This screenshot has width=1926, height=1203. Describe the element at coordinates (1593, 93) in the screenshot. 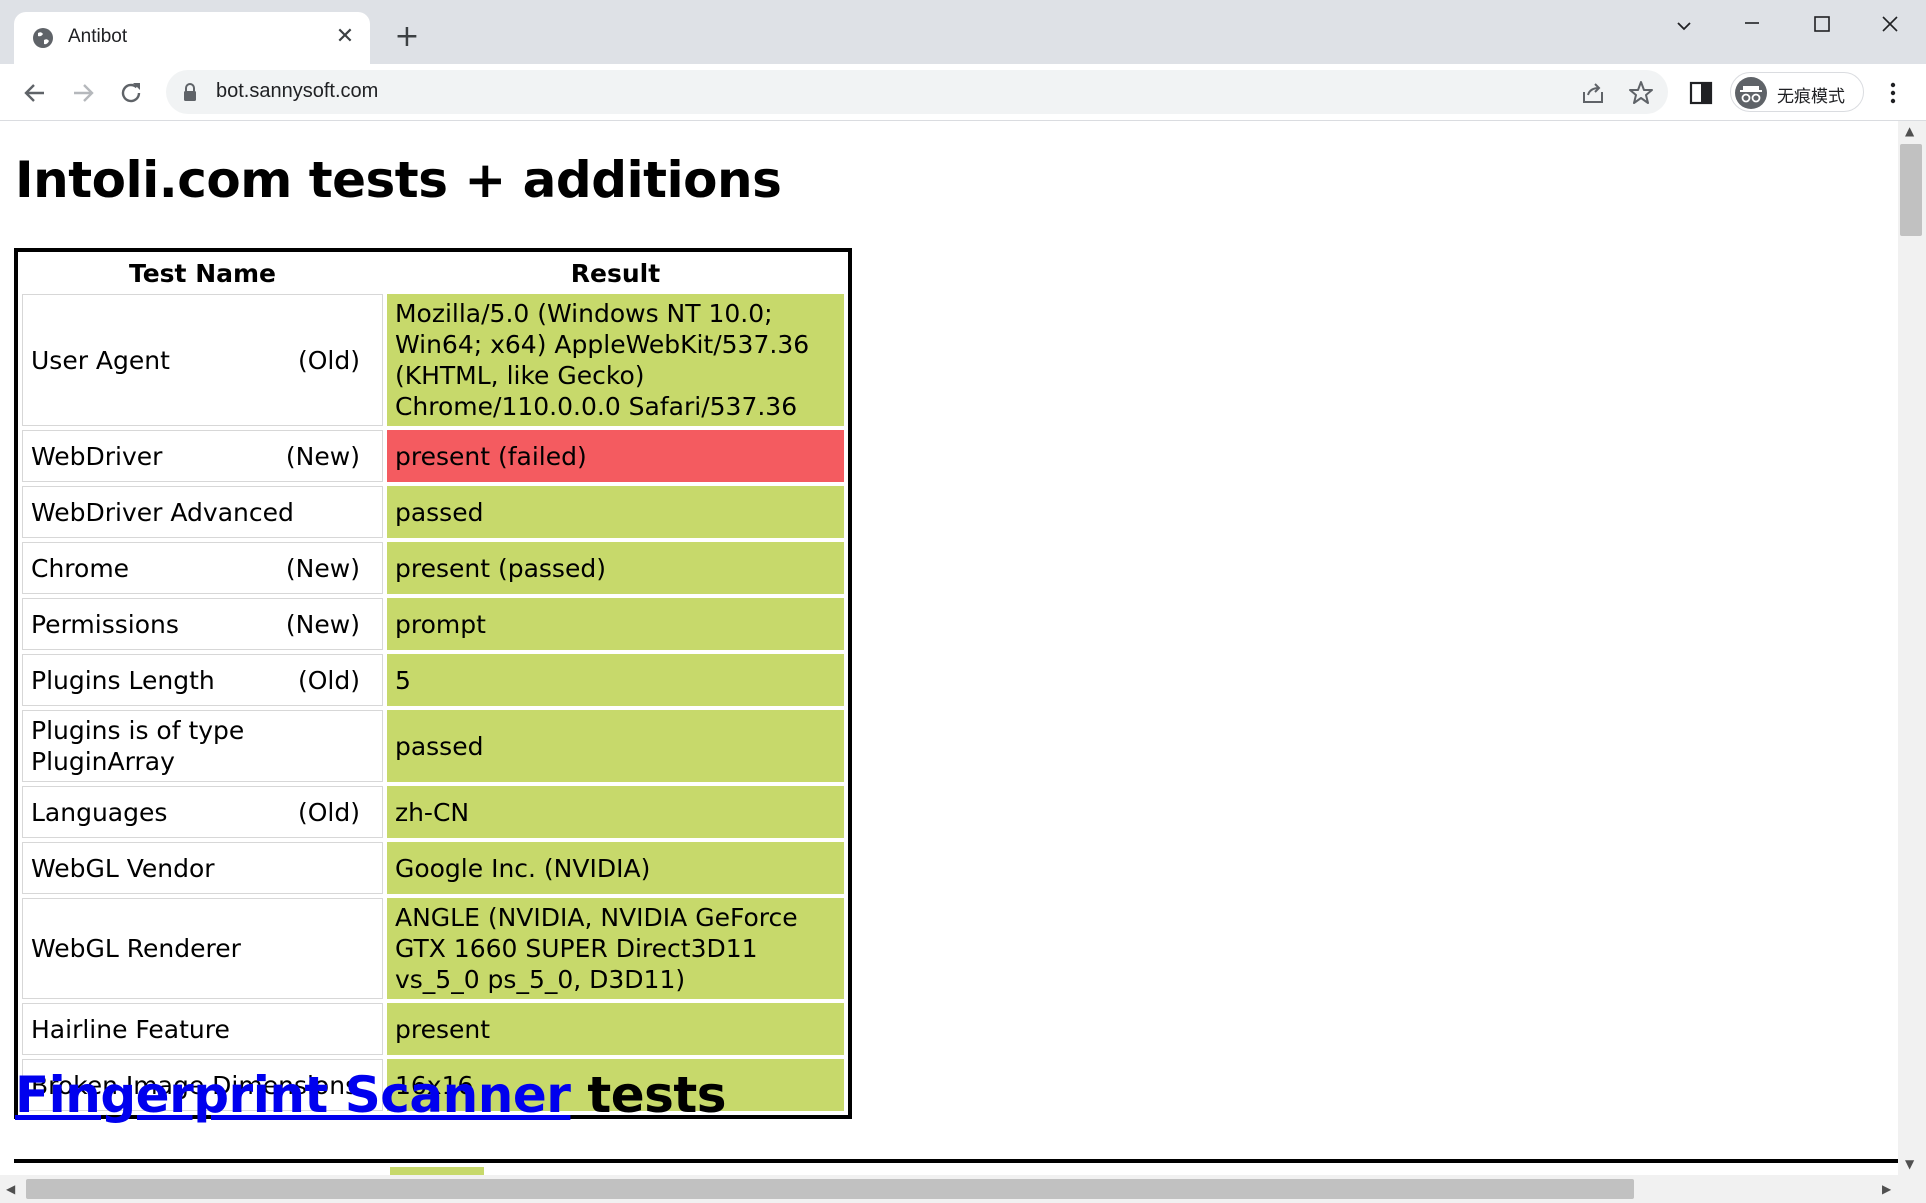

I see `share-icon` at that location.